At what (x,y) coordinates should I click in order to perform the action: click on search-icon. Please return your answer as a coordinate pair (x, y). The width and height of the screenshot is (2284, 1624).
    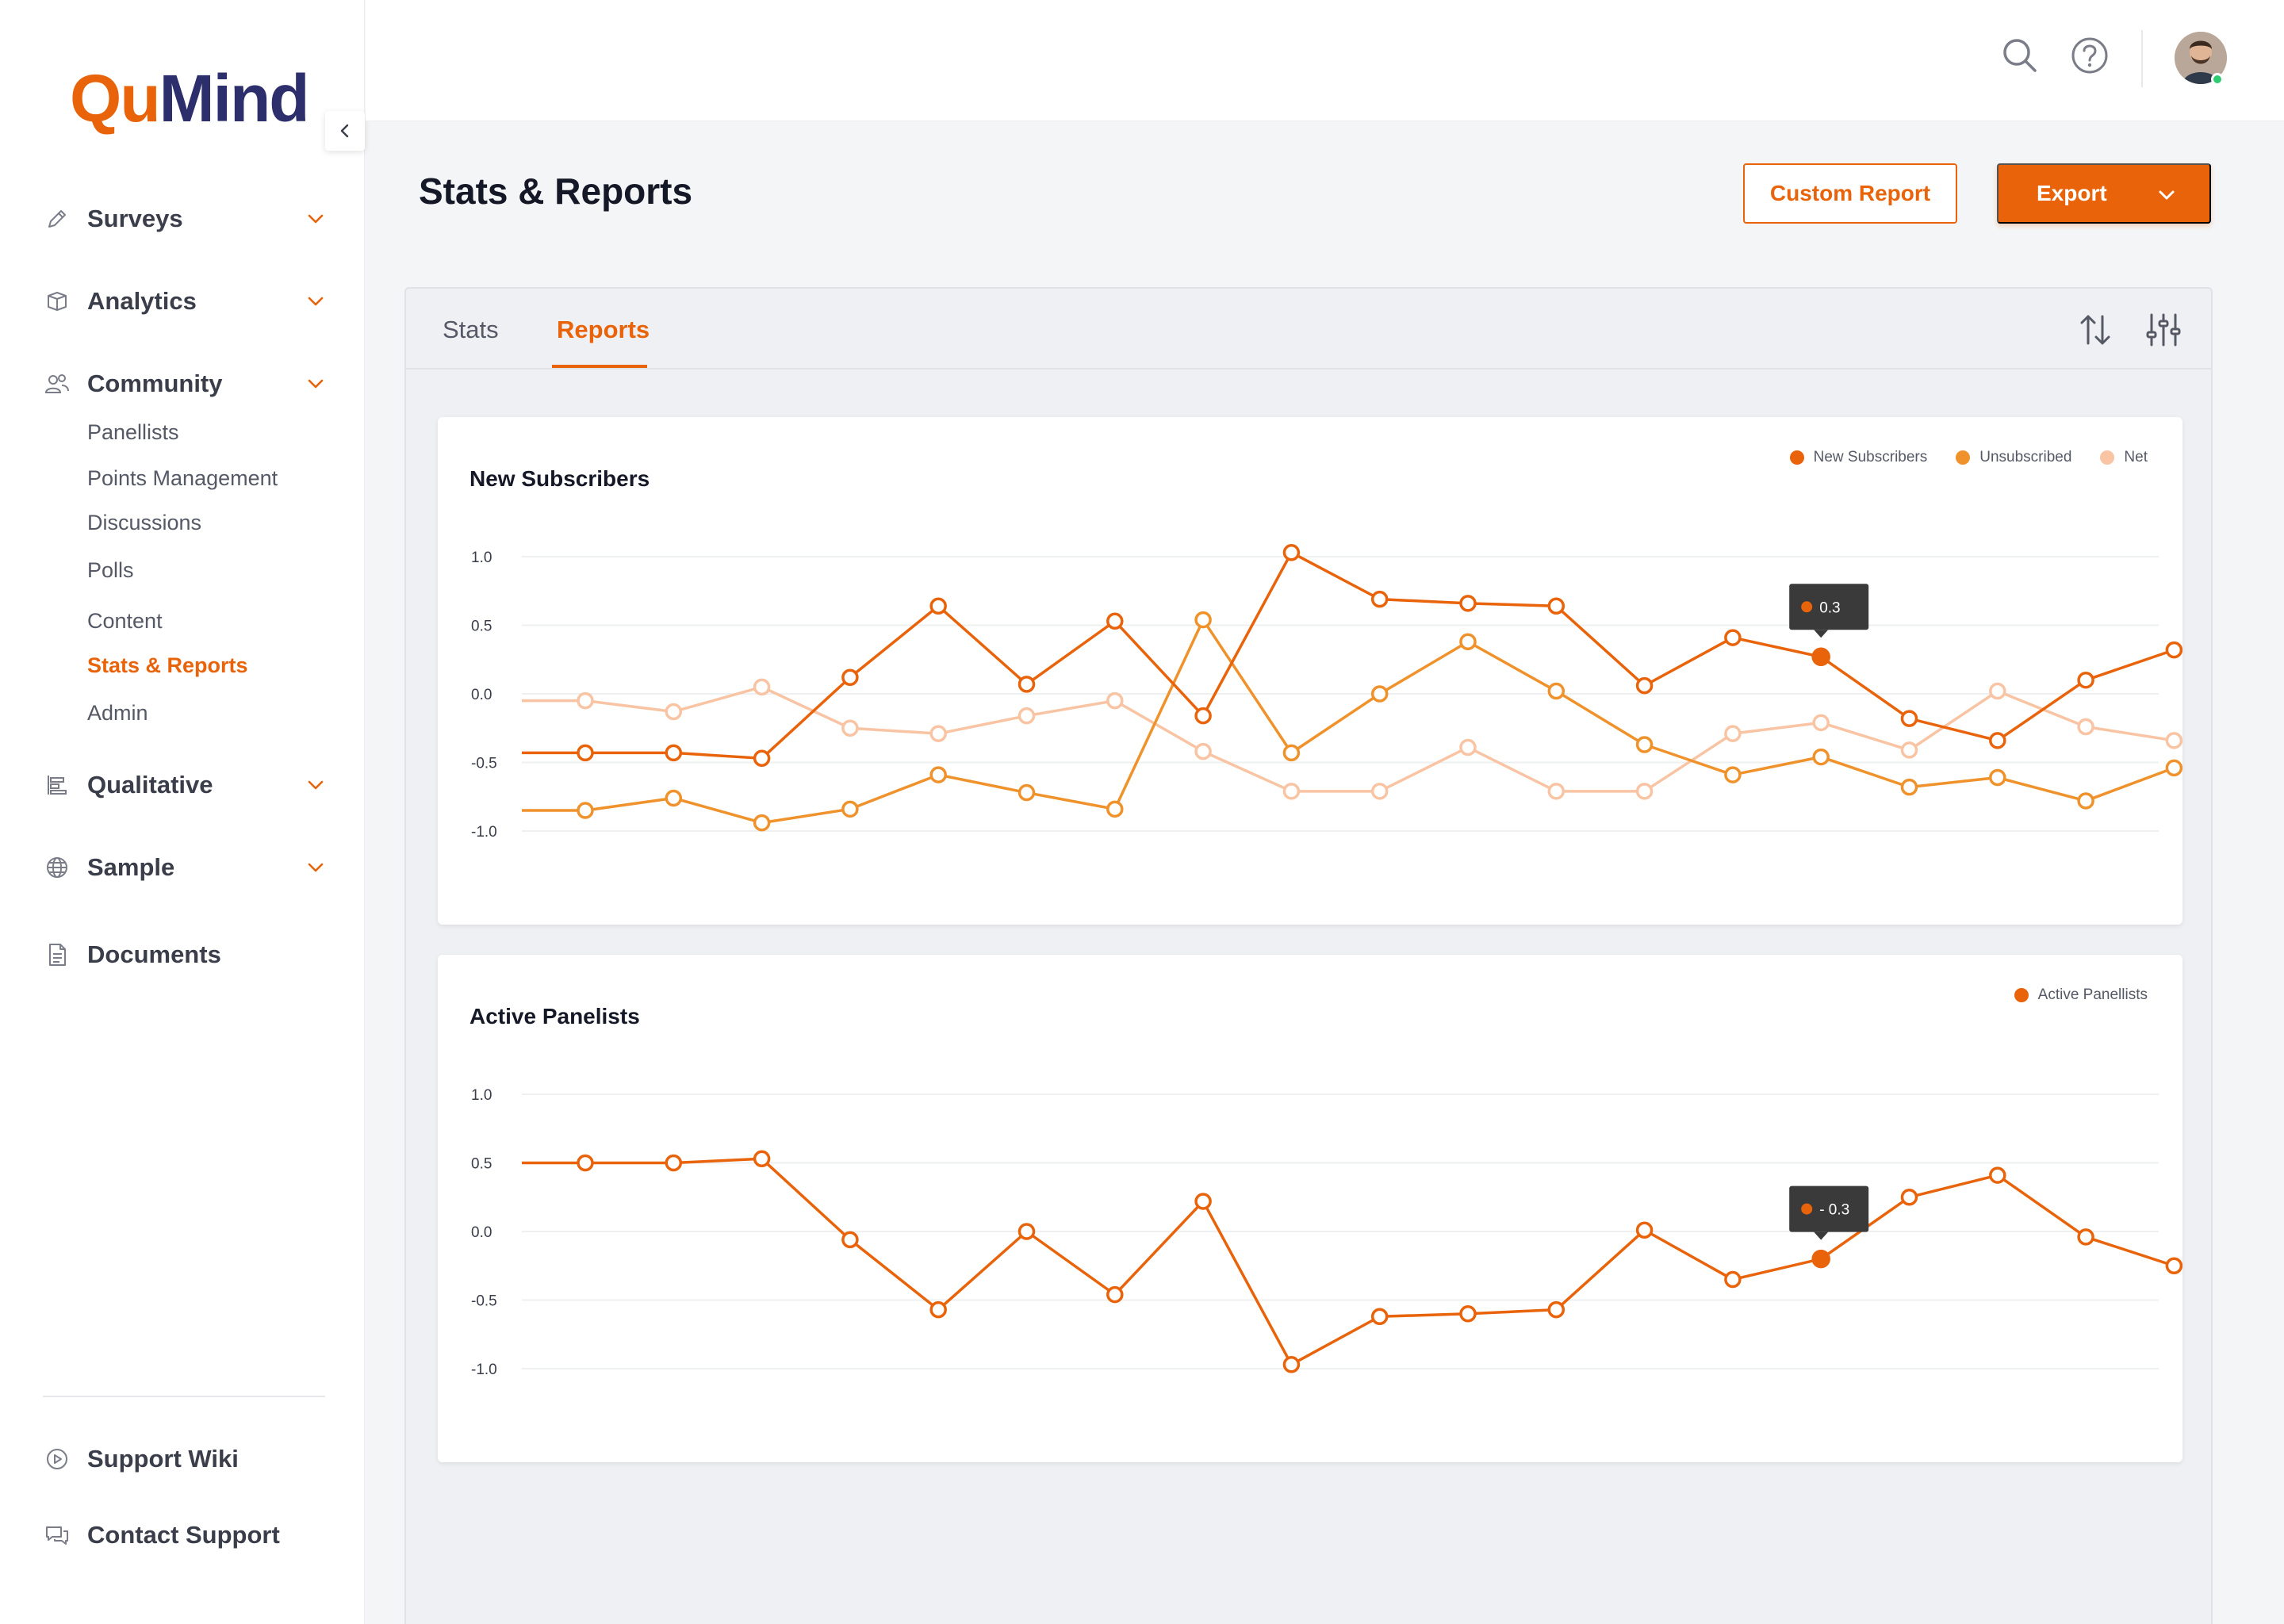
    Looking at the image, I should click on (2020, 55).